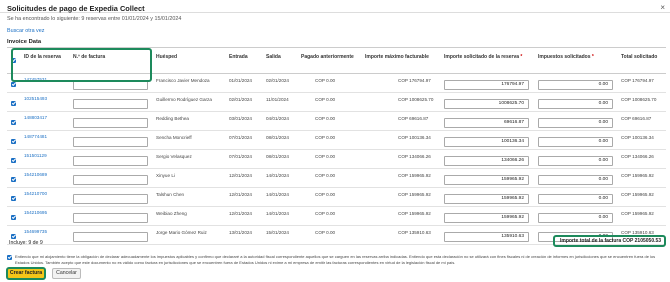 The image size is (670, 282). Describe the element at coordinates (167, 57) in the screenshot. I see `col-guest: Huésped` at that location.